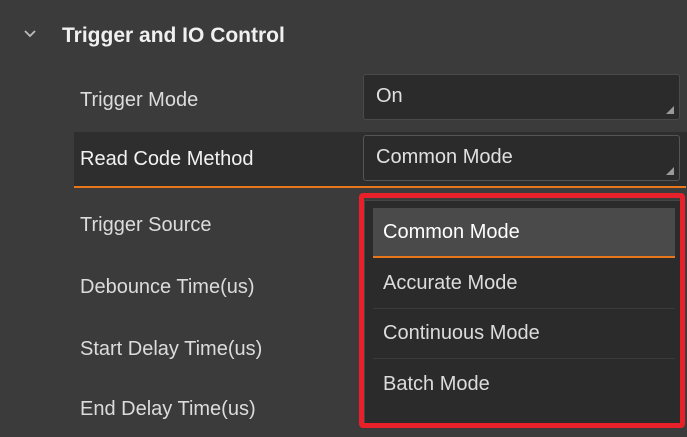  Describe the element at coordinates (167, 159) in the screenshot. I see `label-read-code-method: Read Code Method` at that location.